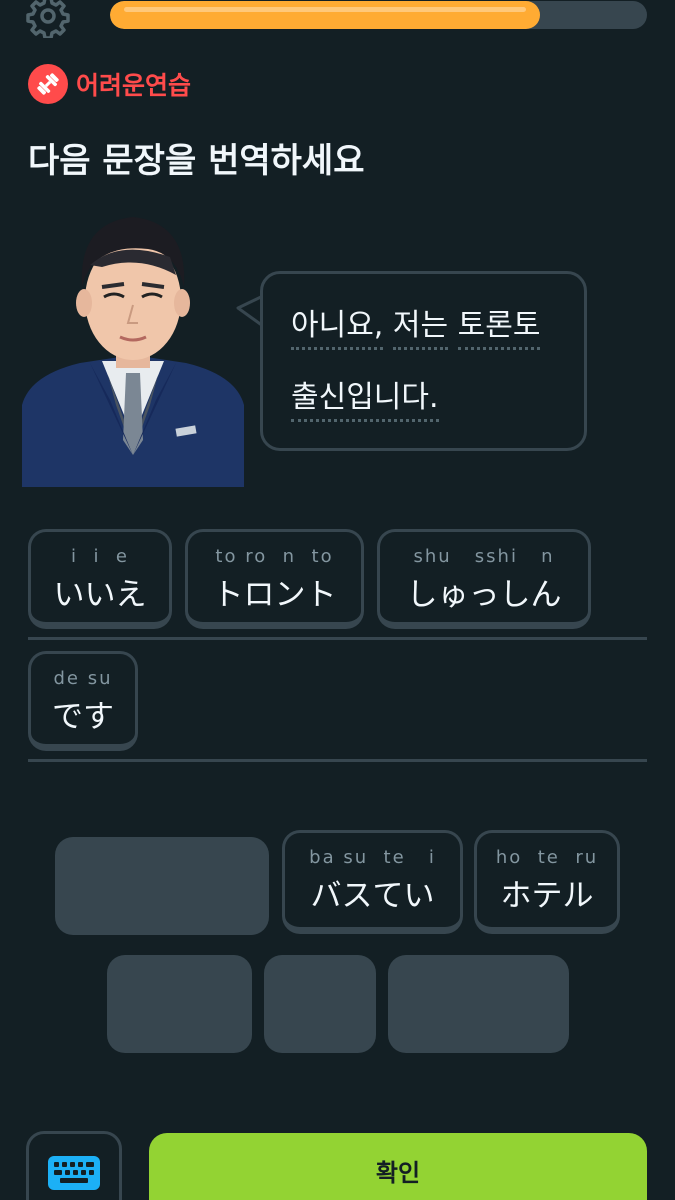  What do you see at coordinates (74, 1173) in the screenshot?
I see `keyboard-icon` at bounding box center [74, 1173].